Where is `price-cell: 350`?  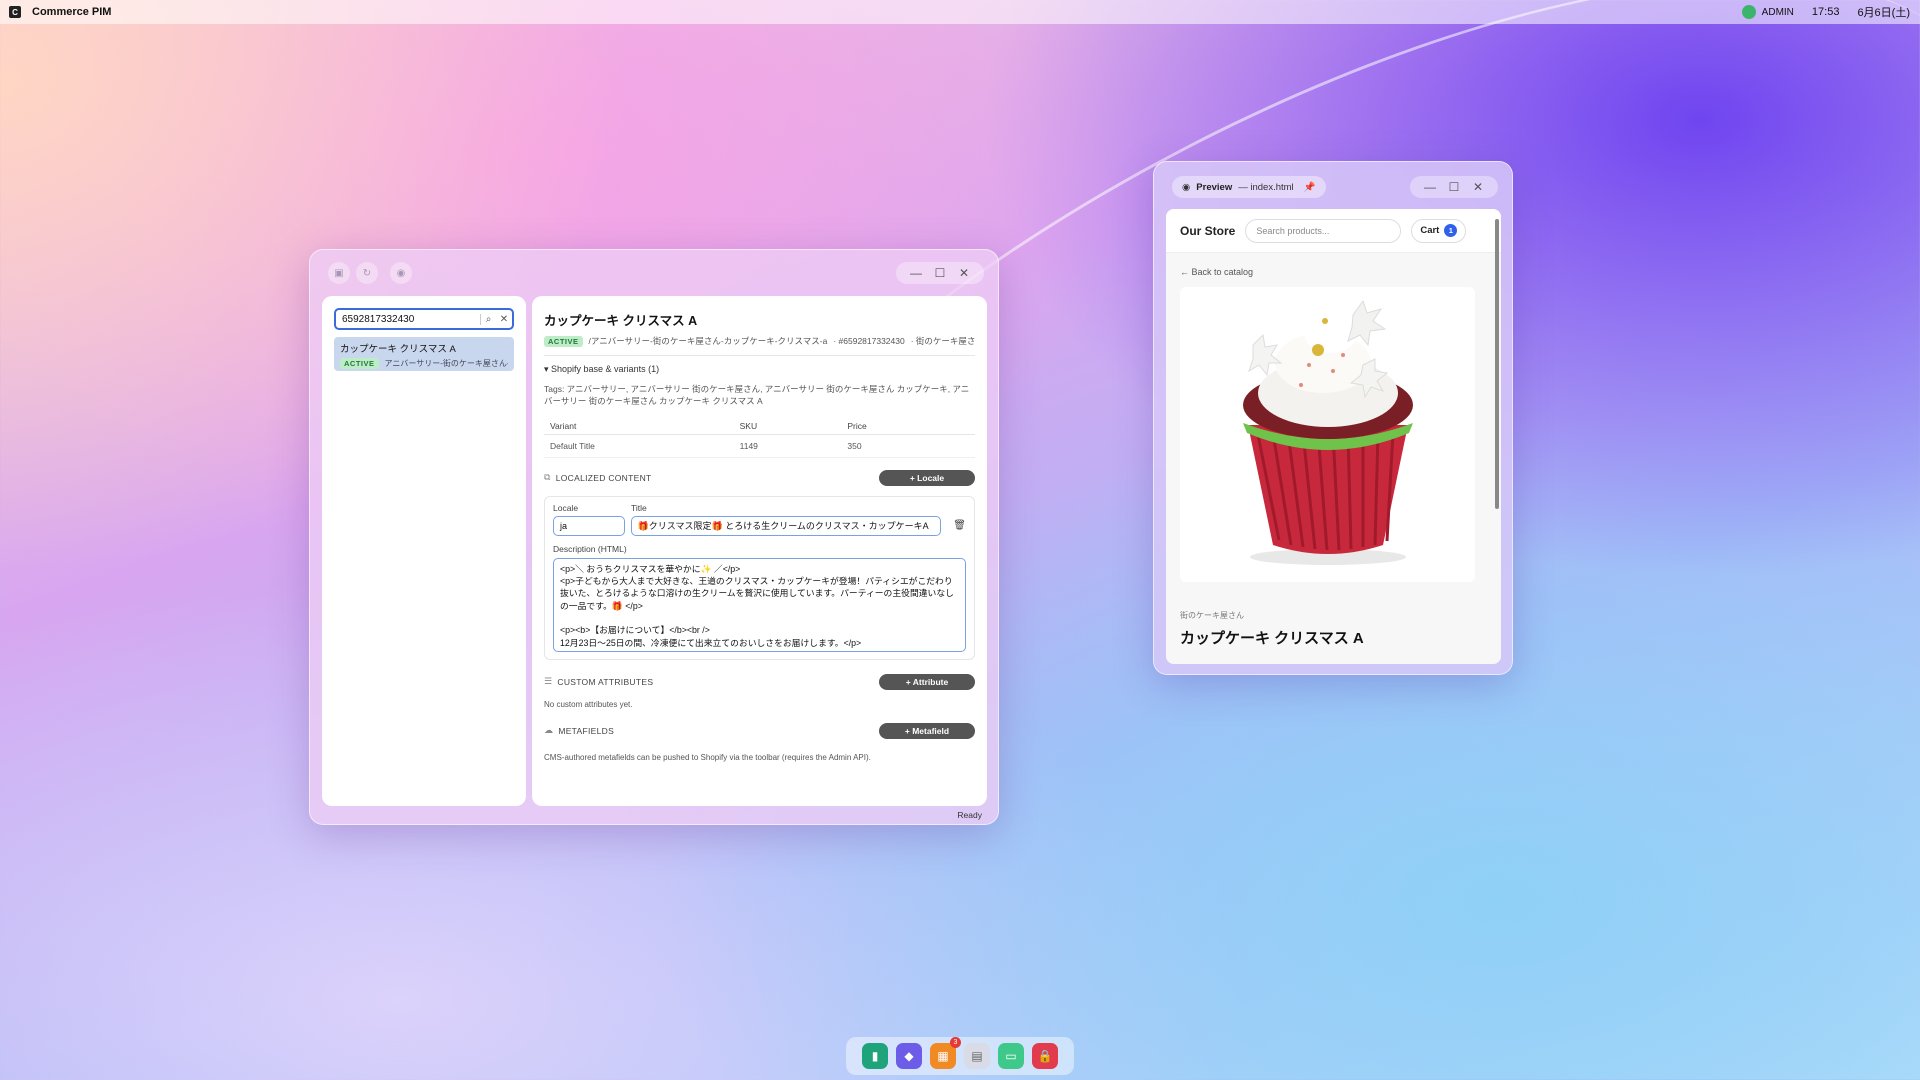
price-cell: 350 is located at coordinates (908, 446).